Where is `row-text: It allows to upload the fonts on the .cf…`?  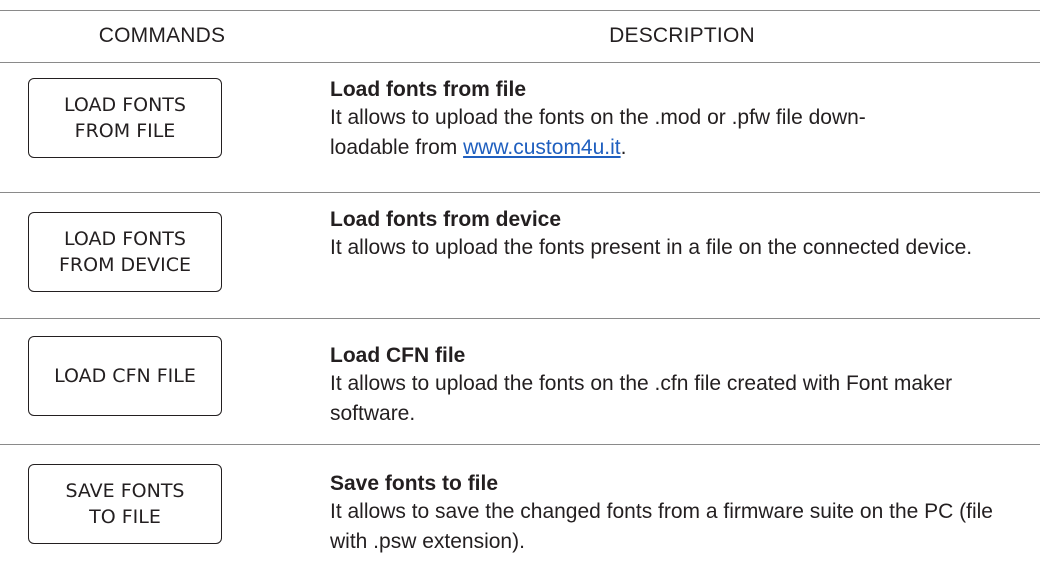 row-text: It allows to upload the fonts on the .cf… is located at coordinates (641, 398).